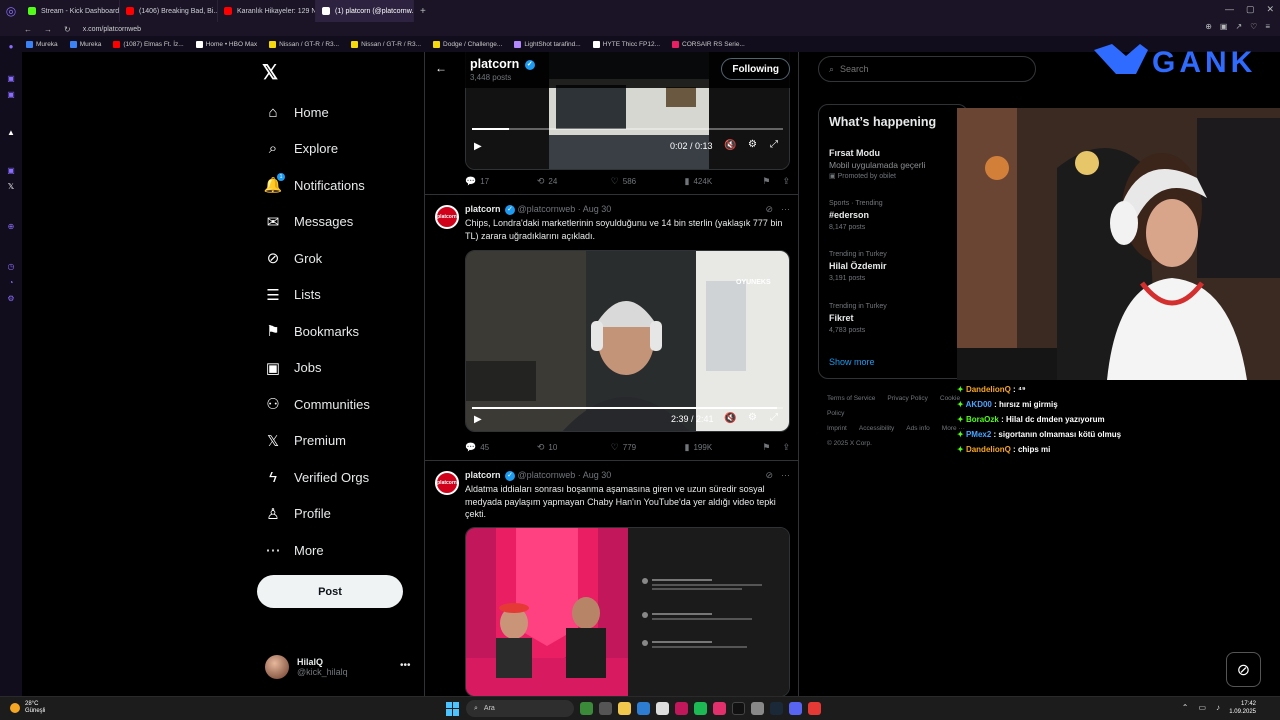 The height and width of the screenshot is (720, 1280). What do you see at coordinates (317, 404) in the screenshot?
I see `nav-item-communities: ⚇ Communities` at bounding box center [317, 404].